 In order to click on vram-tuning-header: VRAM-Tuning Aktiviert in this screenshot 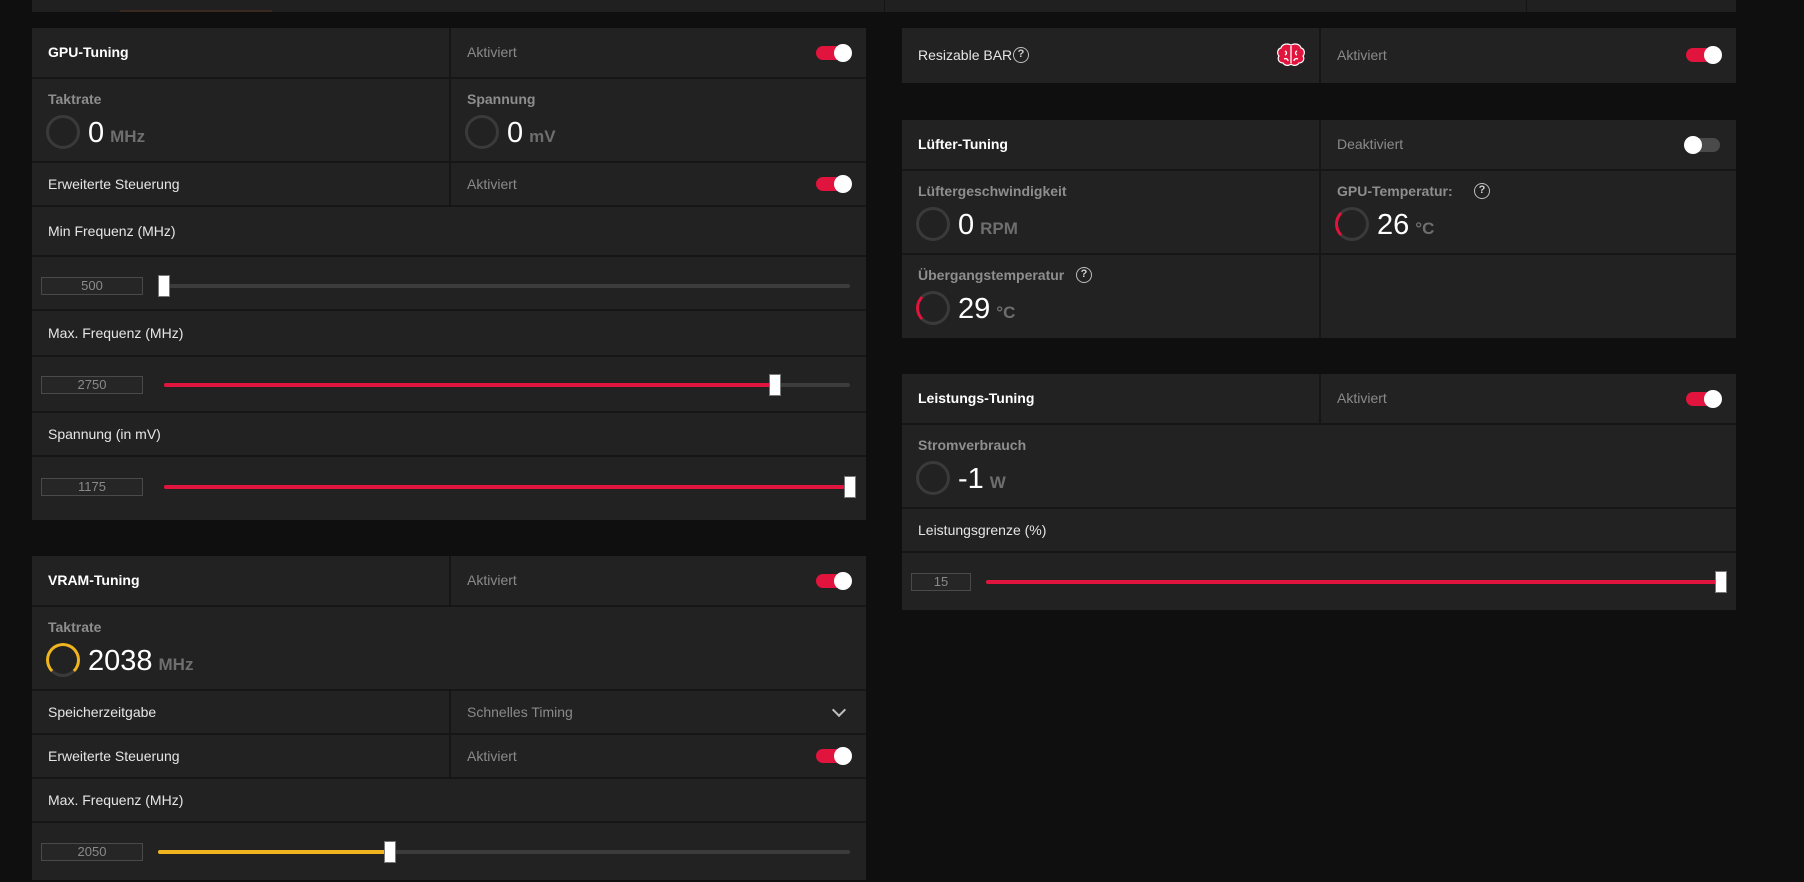, I will do `click(449, 581)`.